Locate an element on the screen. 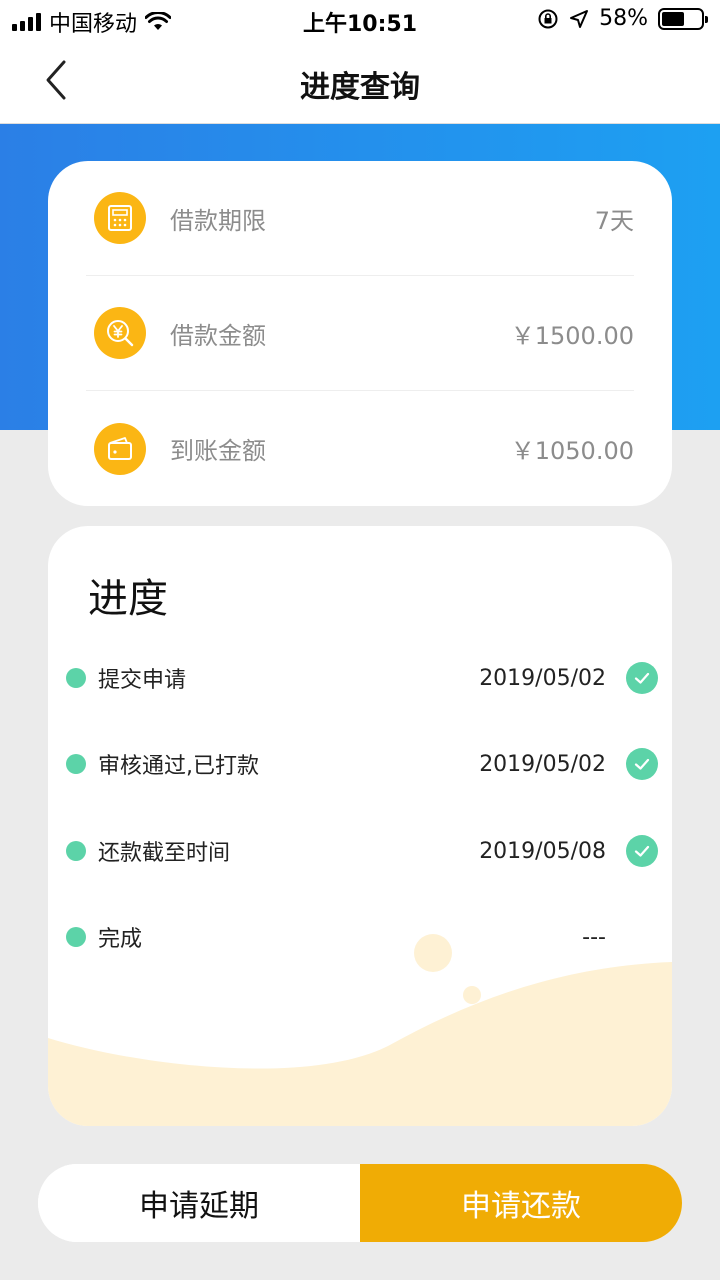  step-label: 完成 is located at coordinates (120, 939).